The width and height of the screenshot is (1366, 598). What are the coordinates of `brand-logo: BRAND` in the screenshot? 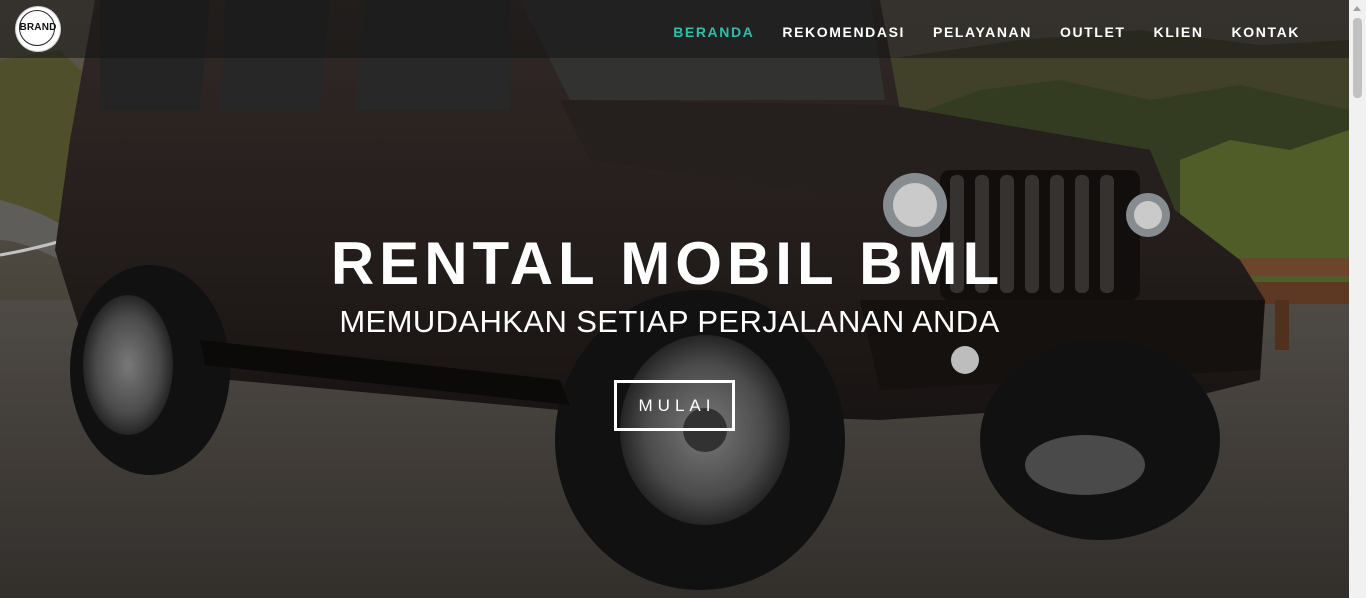 It's located at (38, 29).